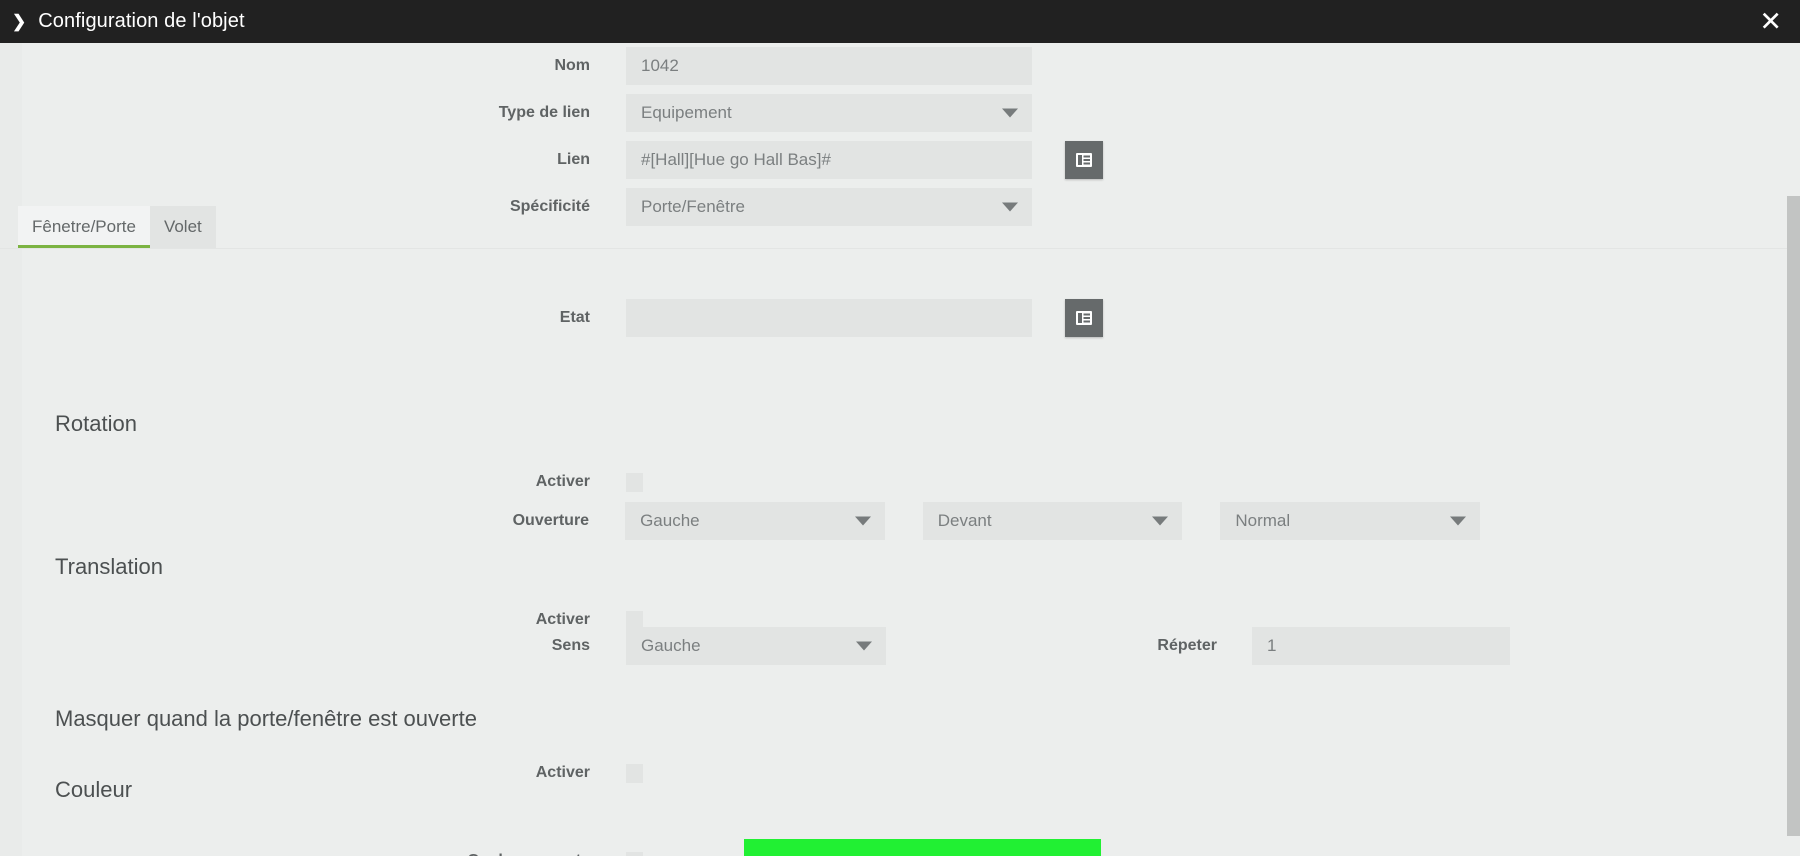  Describe the element at coordinates (756, 645) in the screenshot. I see `select-translation-sens: Gauche` at that location.